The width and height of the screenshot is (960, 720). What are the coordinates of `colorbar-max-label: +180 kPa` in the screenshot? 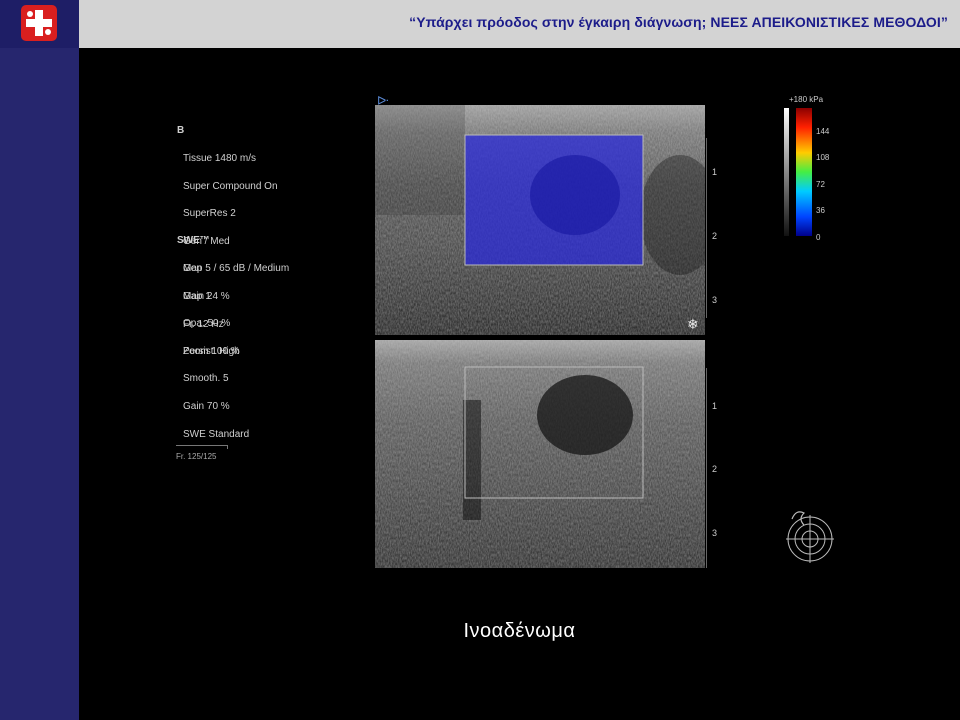 It's located at (806, 99).